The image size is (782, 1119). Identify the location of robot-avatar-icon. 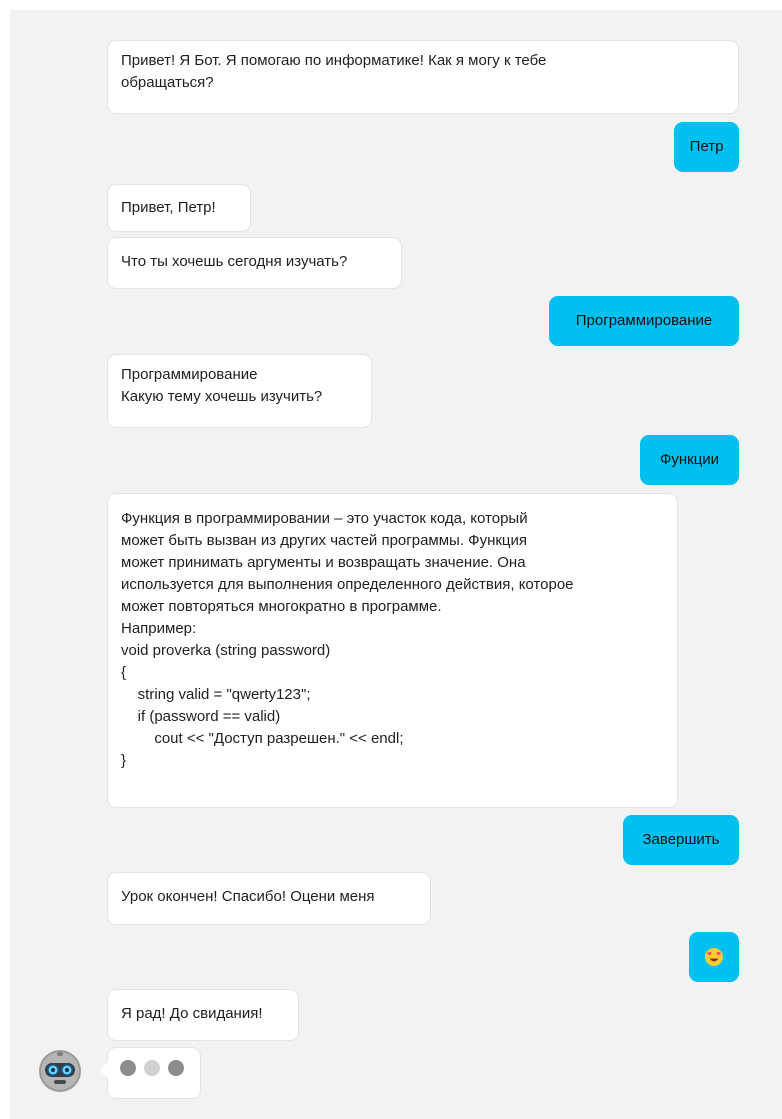
(60, 1071).